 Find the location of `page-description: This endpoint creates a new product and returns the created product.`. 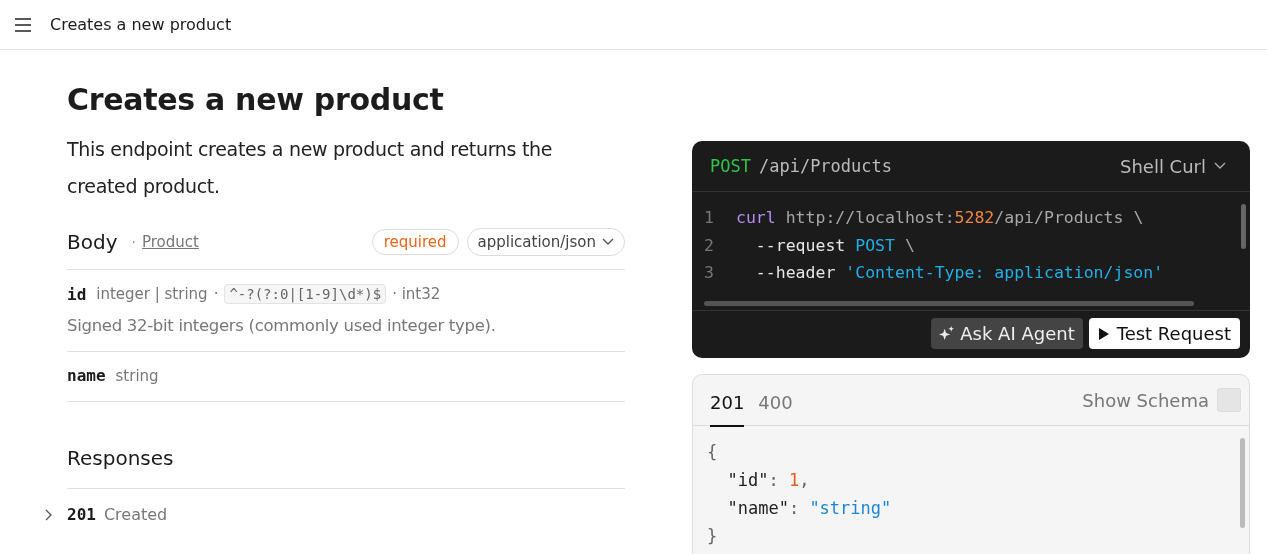

page-description: This endpoint creates a new product and returns the created product. is located at coordinates (310, 168).